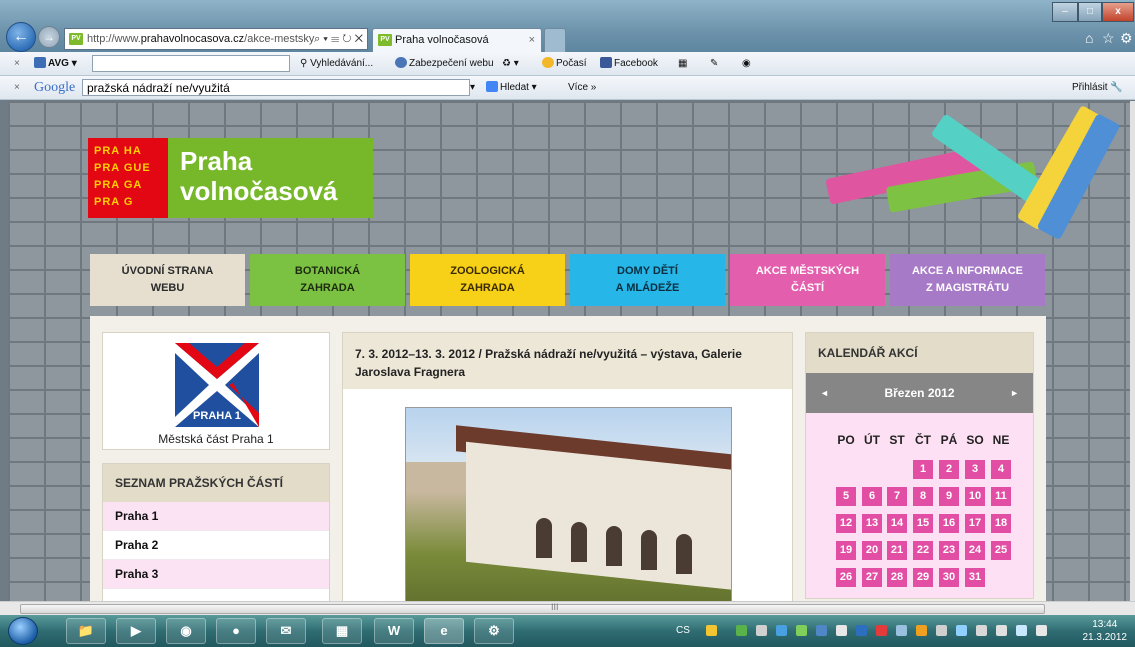  I want to click on calendar-day: 22, so click(923, 550).